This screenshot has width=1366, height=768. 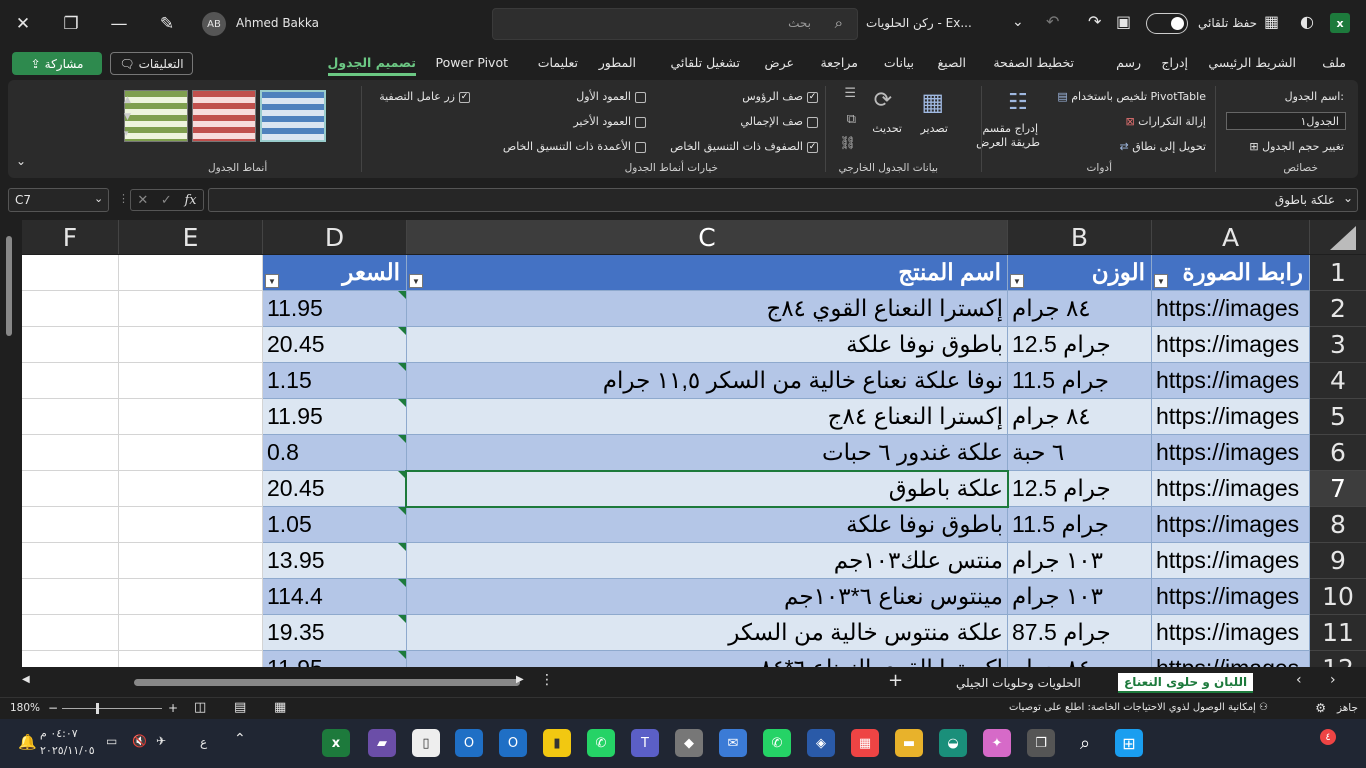 What do you see at coordinates (1338, 417) in the screenshot?
I see `row-header: 5` at bounding box center [1338, 417].